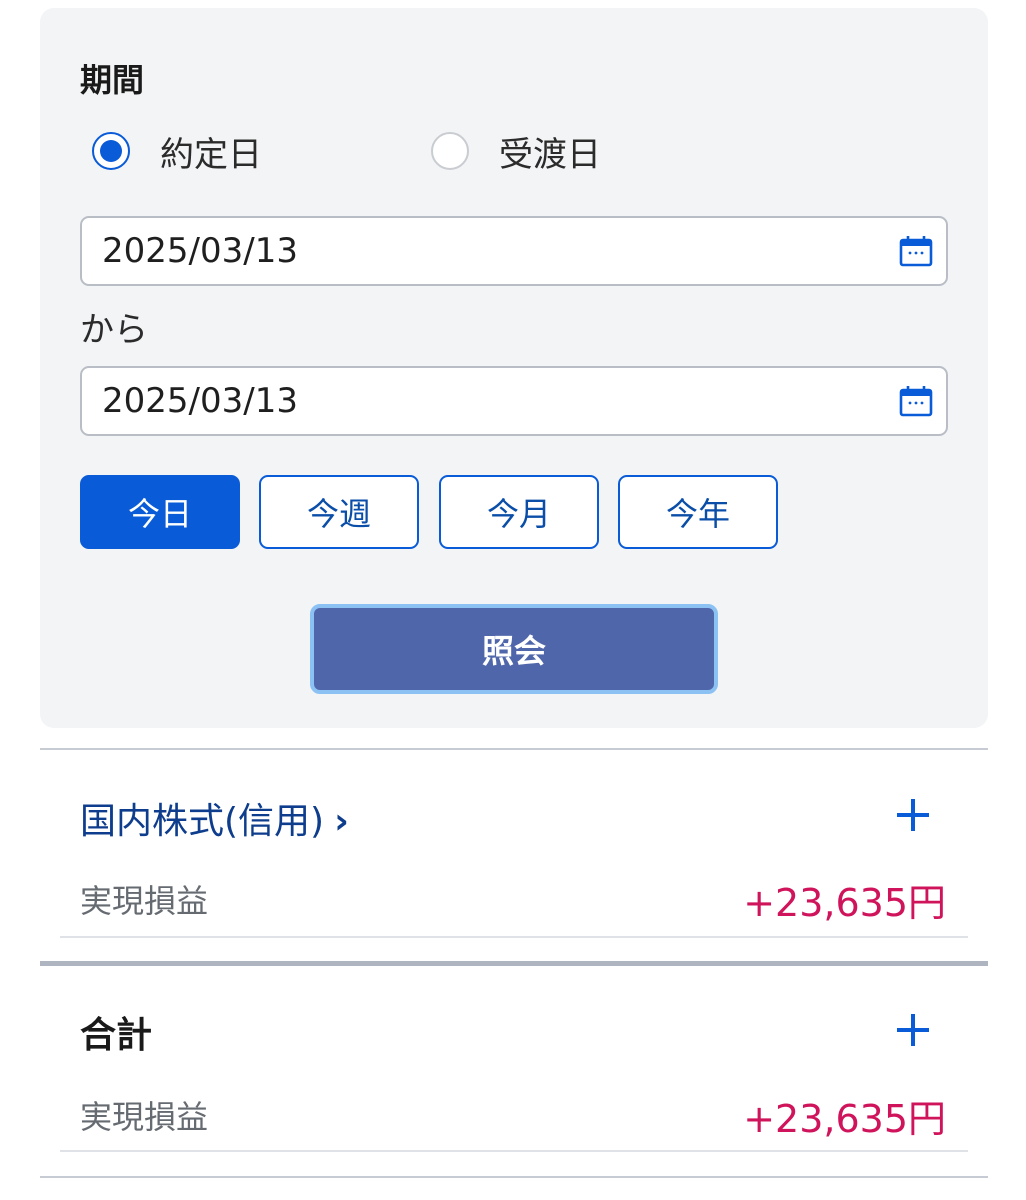  What do you see at coordinates (202, 821) in the screenshot?
I see `section-title: 国内株式(信用)` at bounding box center [202, 821].